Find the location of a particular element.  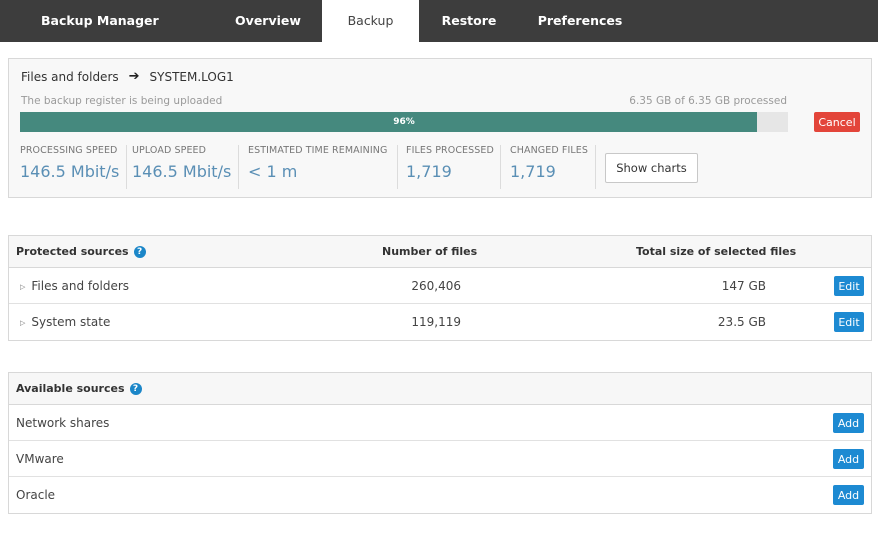

file-count: 260,406 is located at coordinates (436, 286).